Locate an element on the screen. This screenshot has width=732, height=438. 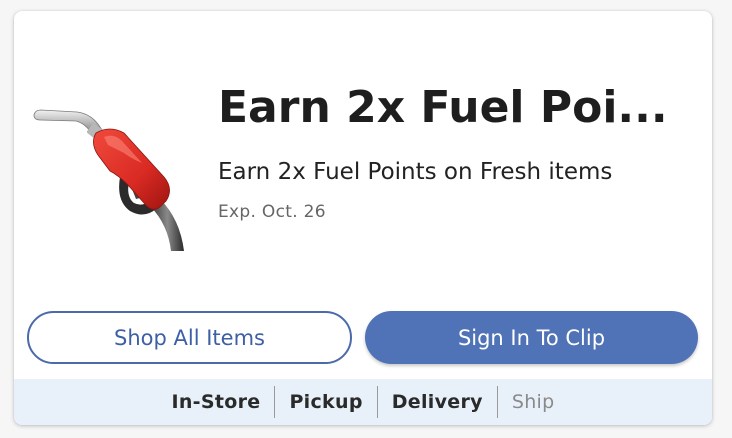
fulfillment-modalities: In-Store Pickup Delivery Ship is located at coordinates (363, 402).